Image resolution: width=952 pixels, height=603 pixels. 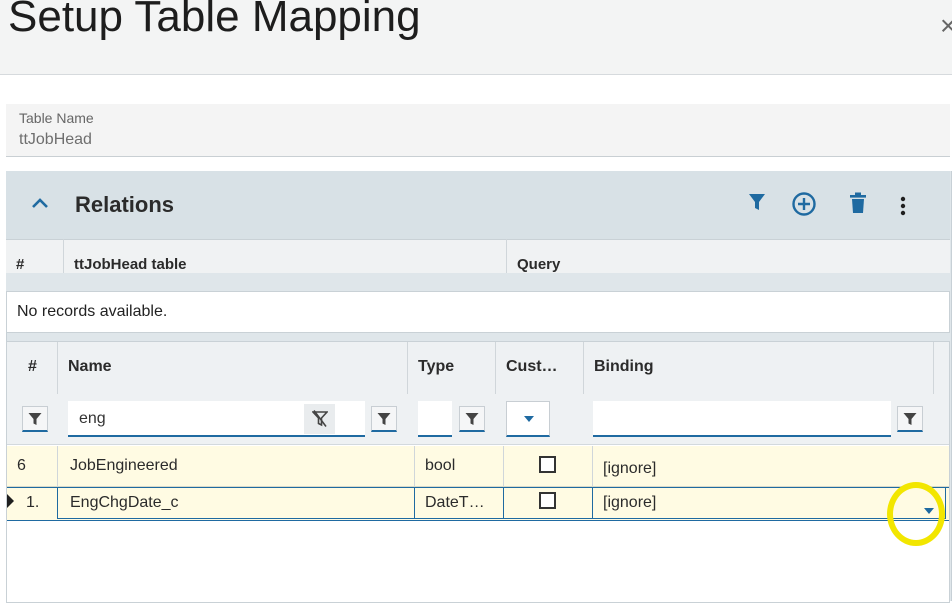 I want to click on name-filter-value: eng, so click(x=92, y=418).